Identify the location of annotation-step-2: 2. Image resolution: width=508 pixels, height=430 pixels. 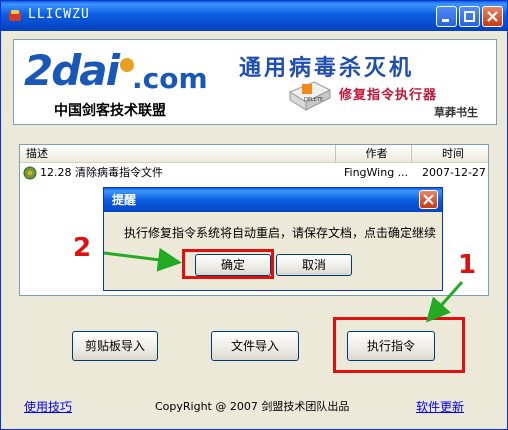
(82, 248).